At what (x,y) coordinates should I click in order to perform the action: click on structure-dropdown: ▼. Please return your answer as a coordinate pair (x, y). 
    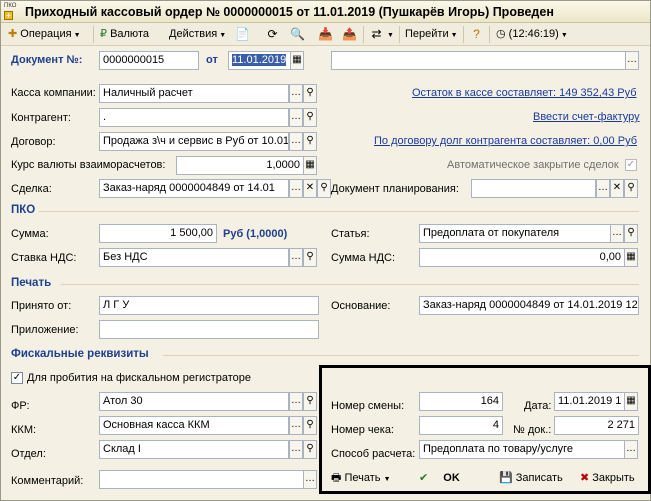
    Looking at the image, I should click on (389, 34).